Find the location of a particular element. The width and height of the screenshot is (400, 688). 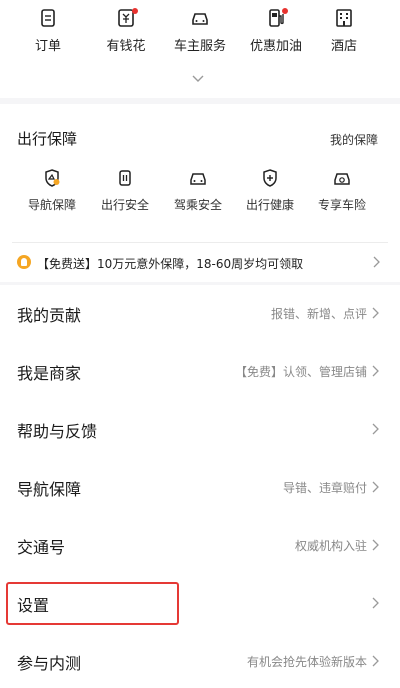

menu-item-contribution: 我的贡献 报错、新增、点评 is located at coordinates (200, 314).